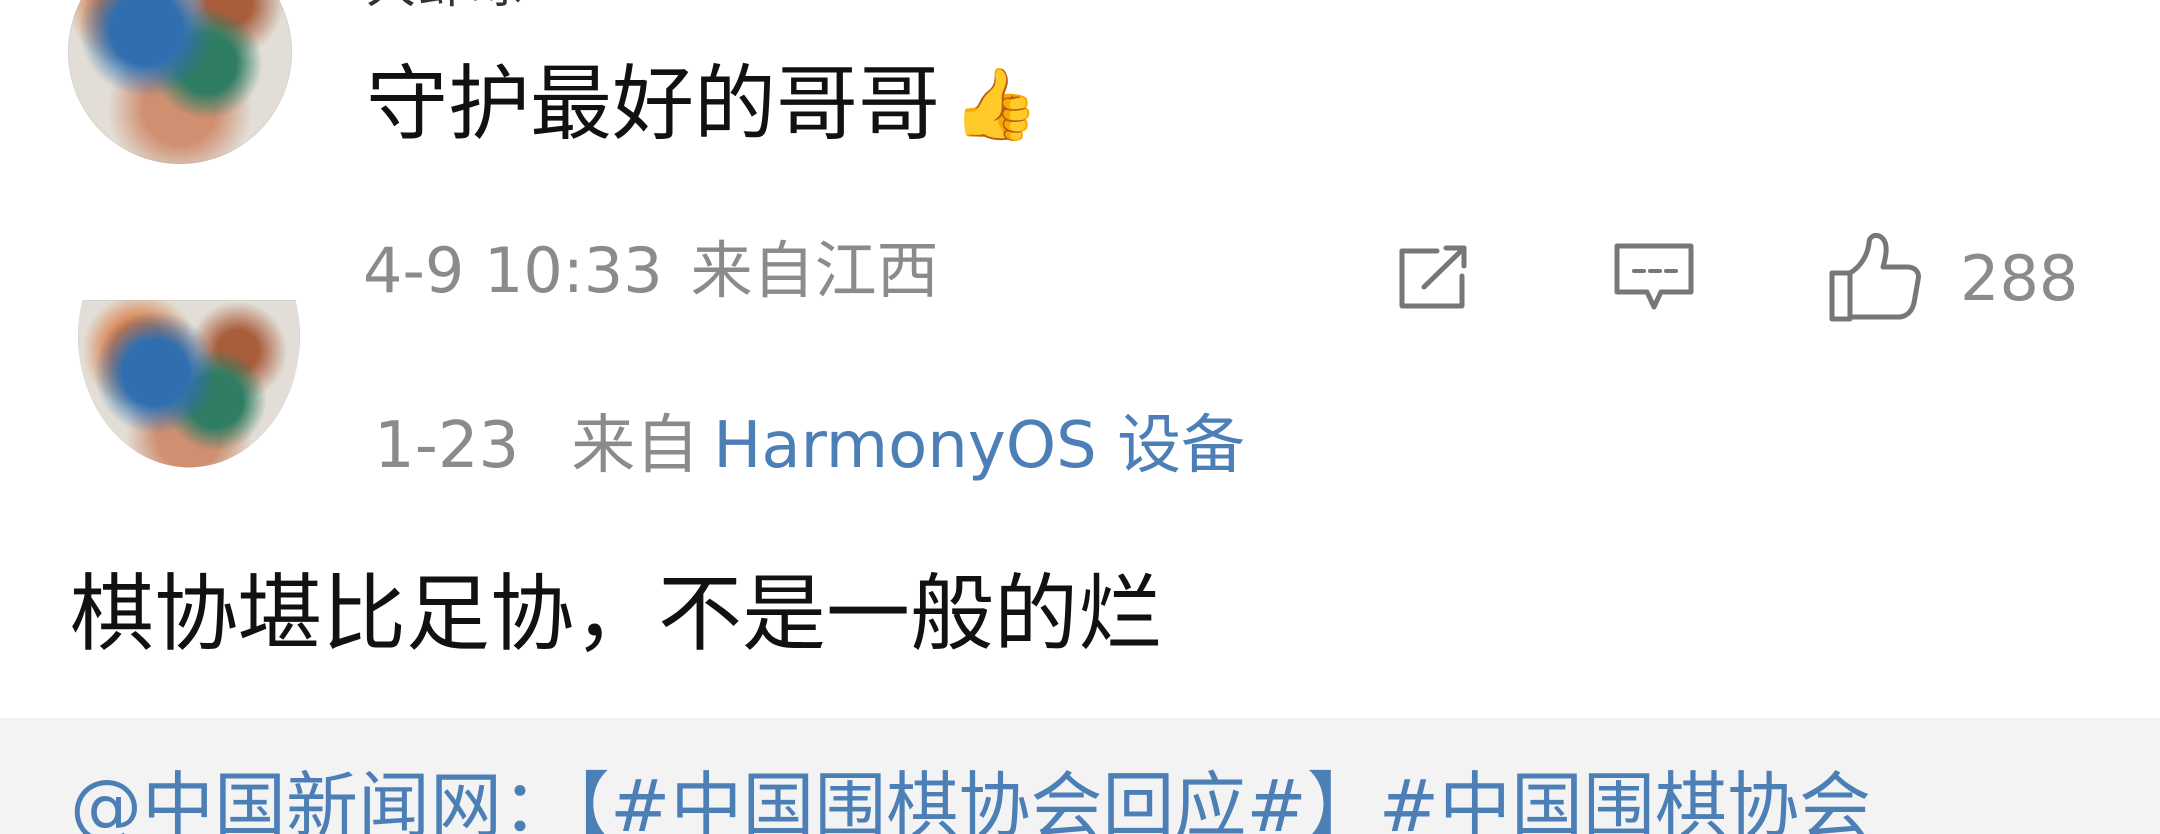 The image size is (2160, 834). What do you see at coordinates (1875, 277) in the screenshot?
I see `like-icon` at bounding box center [1875, 277].